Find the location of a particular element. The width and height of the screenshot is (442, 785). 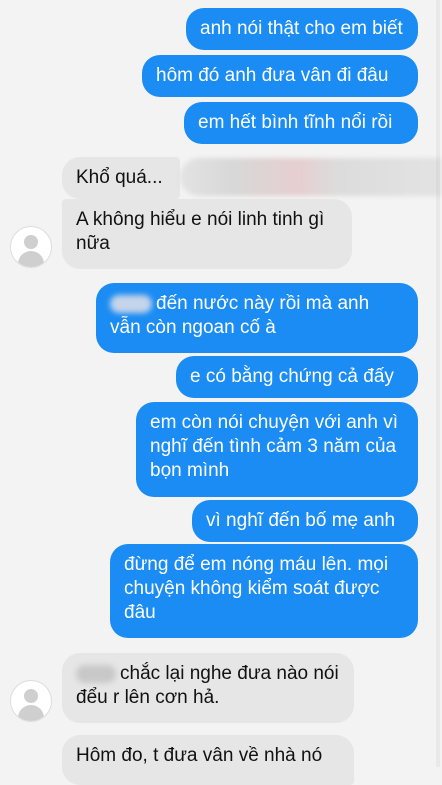

message-outgoing: hôm đó anh đưa vân đi đâu is located at coordinates (280, 76).